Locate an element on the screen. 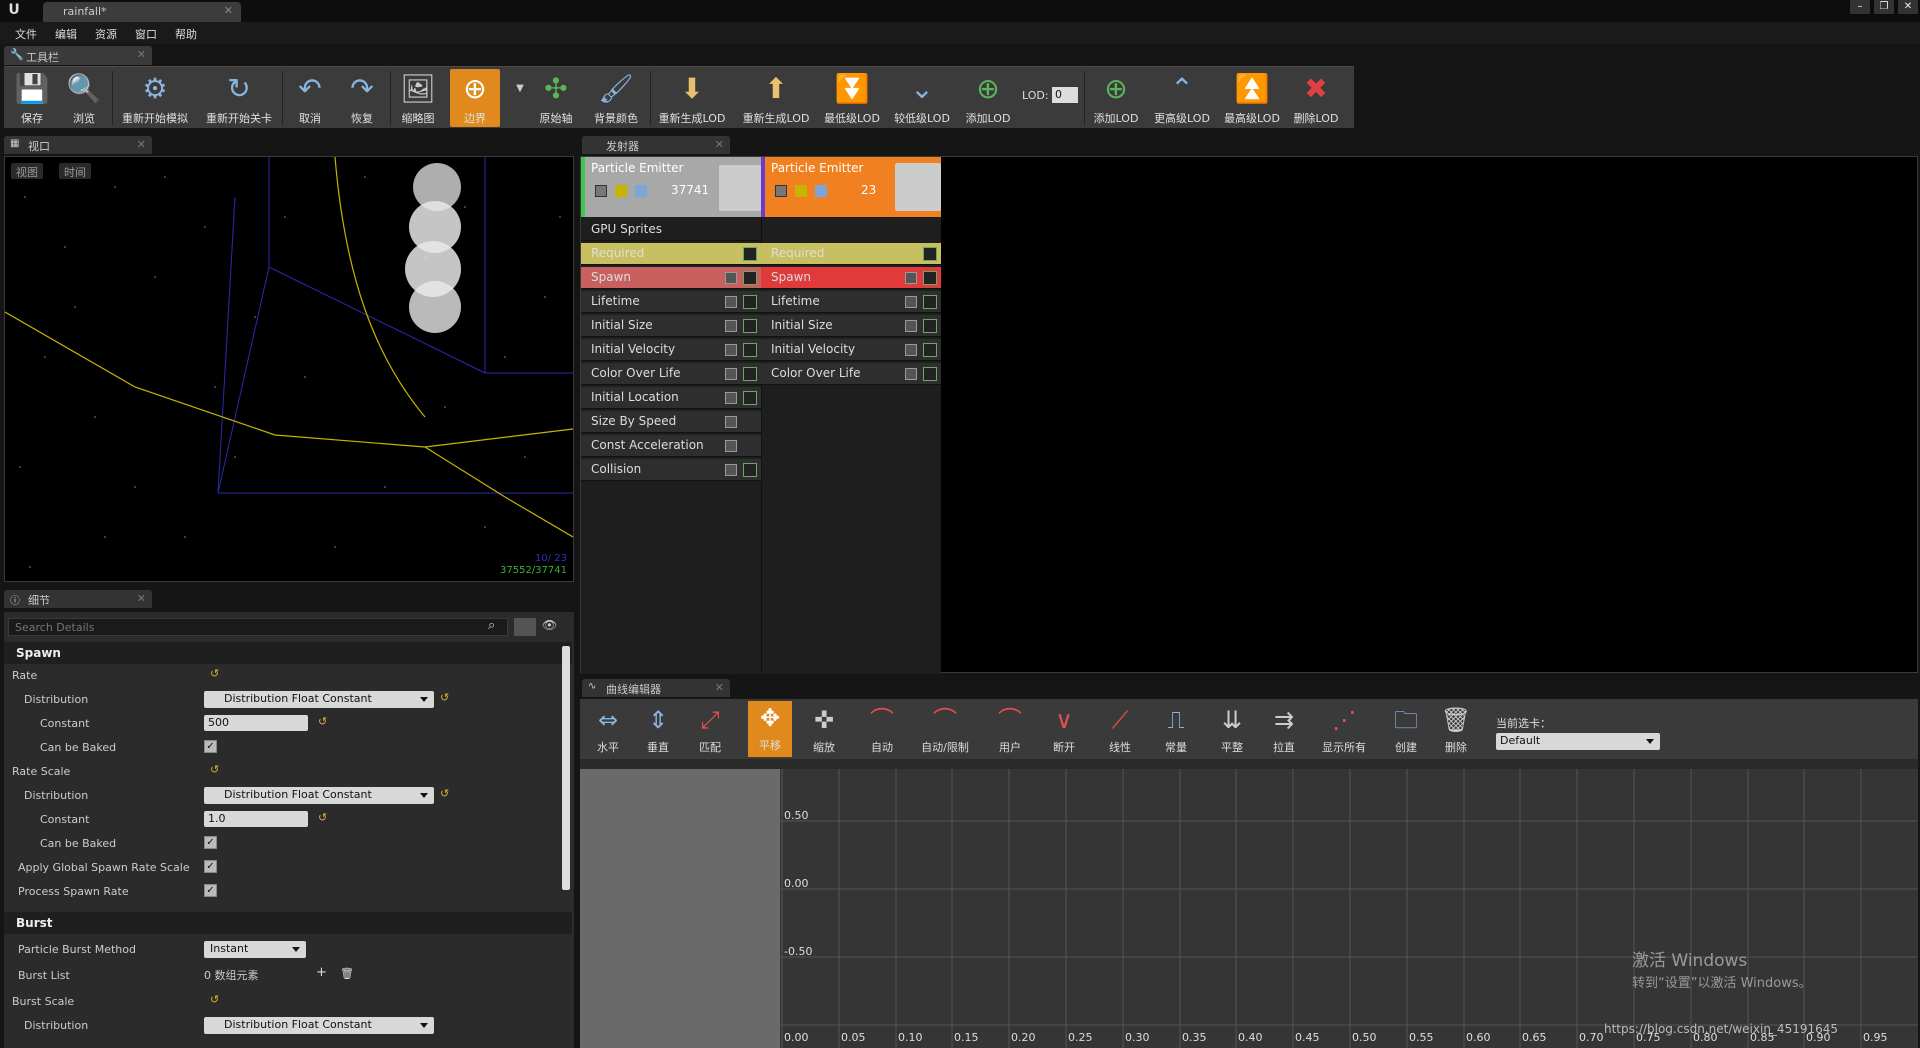 The height and width of the screenshot is (1048, 1920). lower-lod-button: ⌄ 较低级LOD is located at coordinates (922, 98).